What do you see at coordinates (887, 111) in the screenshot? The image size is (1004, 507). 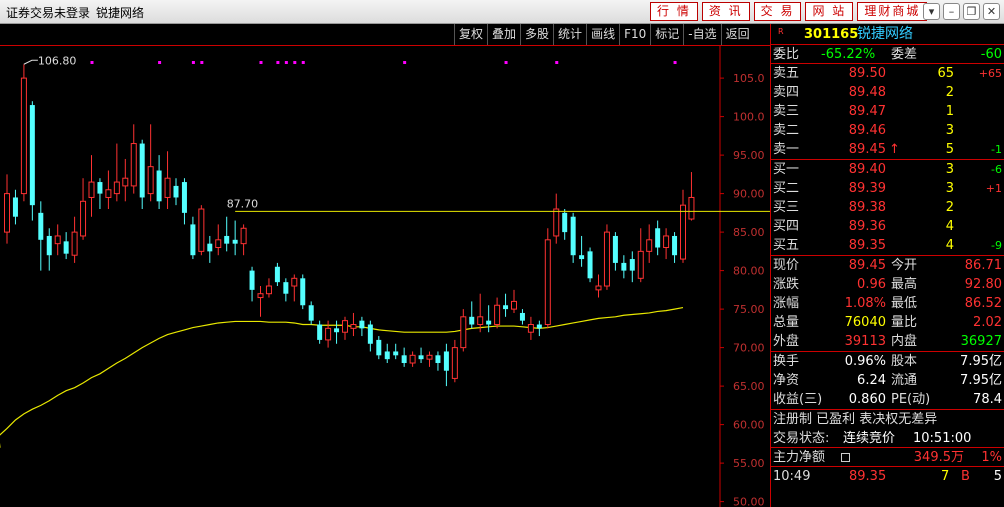 I see `ask-row: 卖三 89.47 1` at bounding box center [887, 111].